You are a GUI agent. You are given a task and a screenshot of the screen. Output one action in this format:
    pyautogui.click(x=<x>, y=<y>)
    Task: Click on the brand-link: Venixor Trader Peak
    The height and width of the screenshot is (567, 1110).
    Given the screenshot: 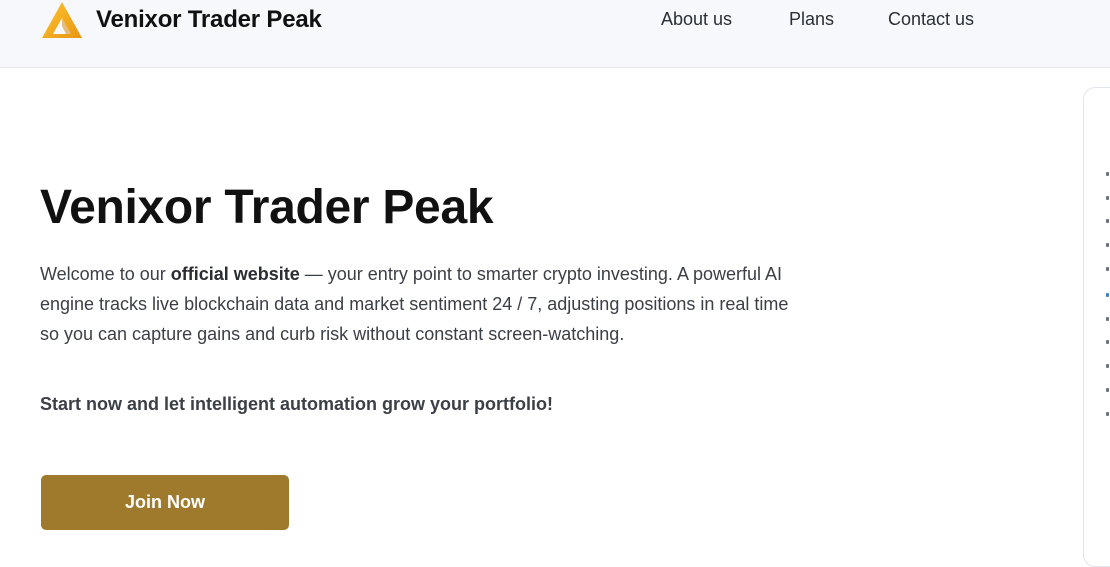 What is the action you would take?
    pyautogui.click(x=181, y=20)
    